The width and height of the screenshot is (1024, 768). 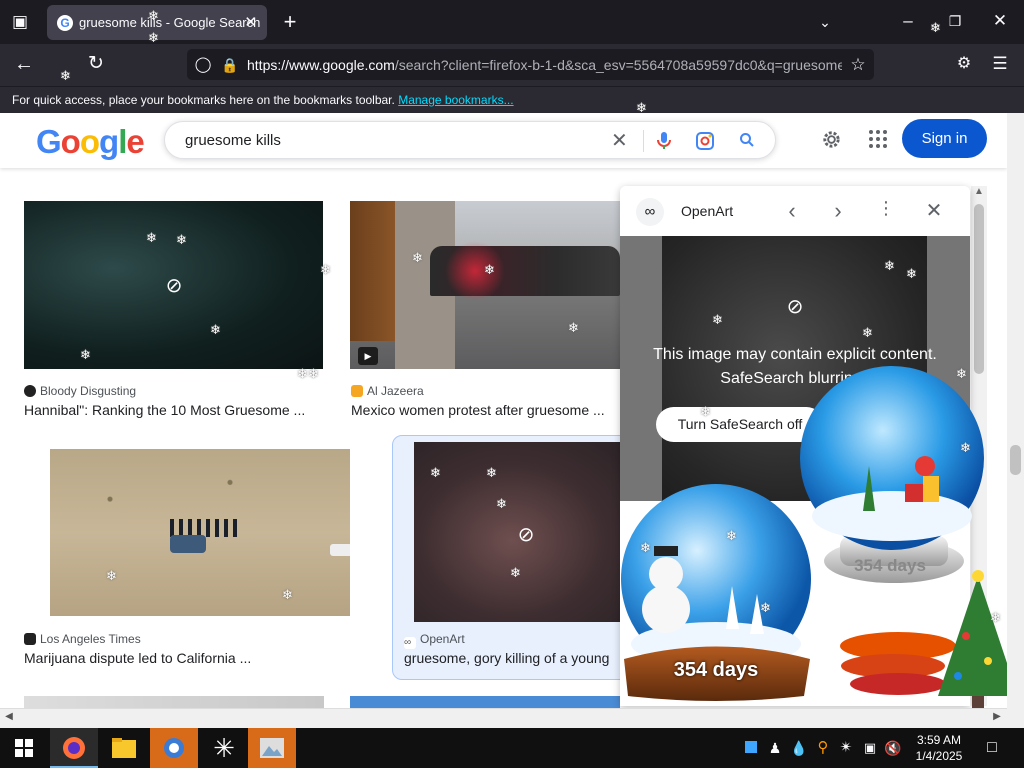 What do you see at coordinates (886, 211) in the screenshot?
I see `more-options-icon: ⋮` at bounding box center [886, 211].